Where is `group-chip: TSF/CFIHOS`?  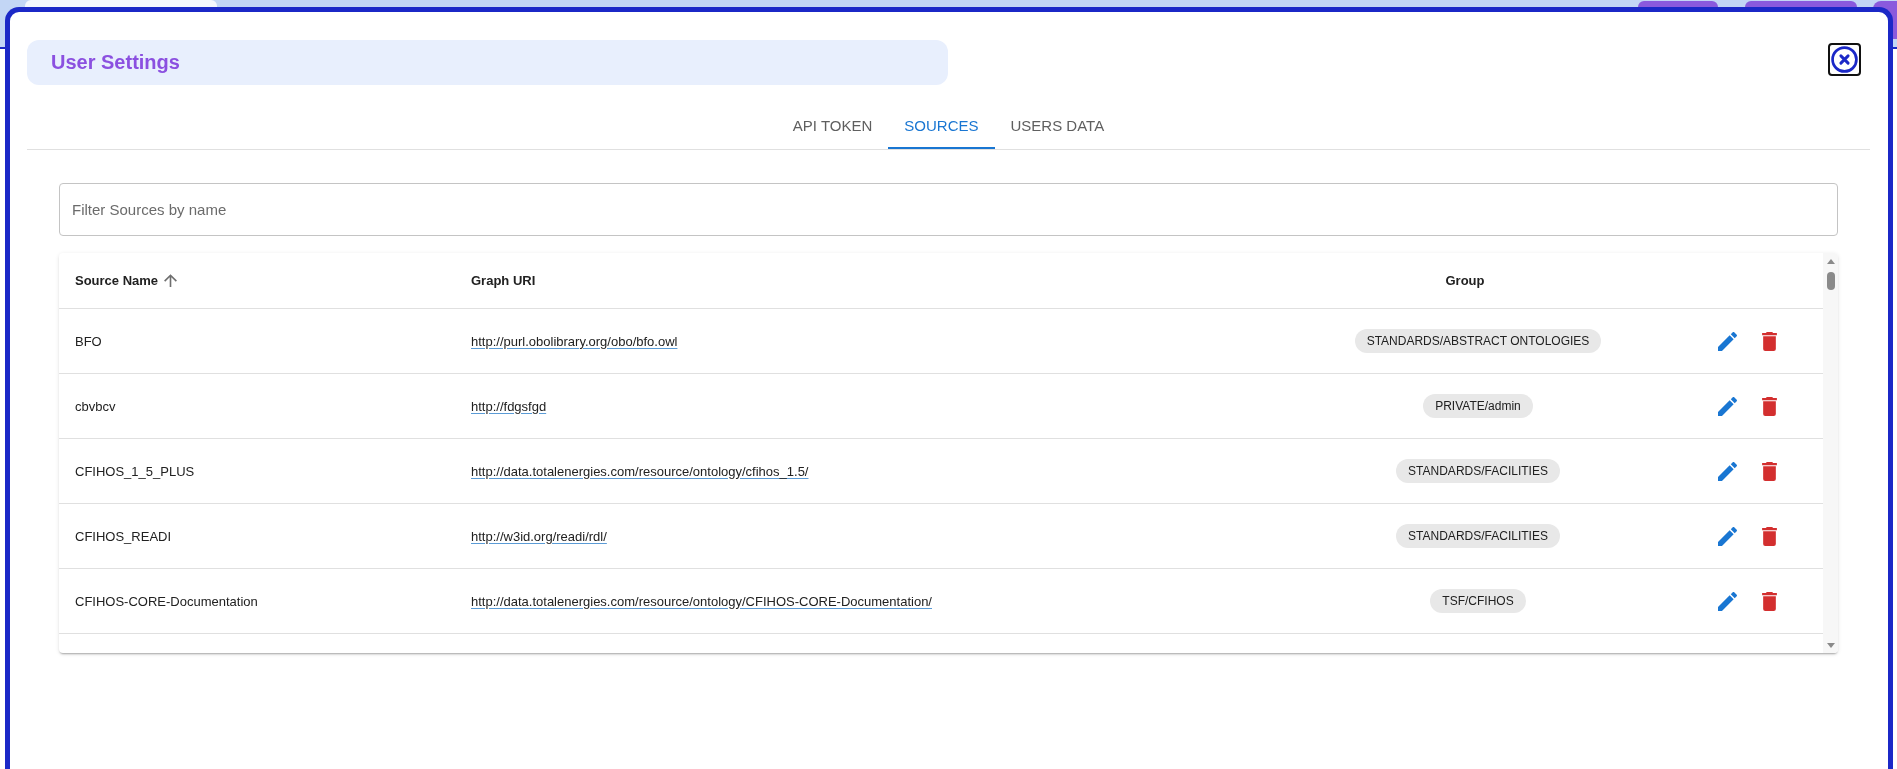
group-chip: TSF/CFIHOS is located at coordinates (1478, 601).